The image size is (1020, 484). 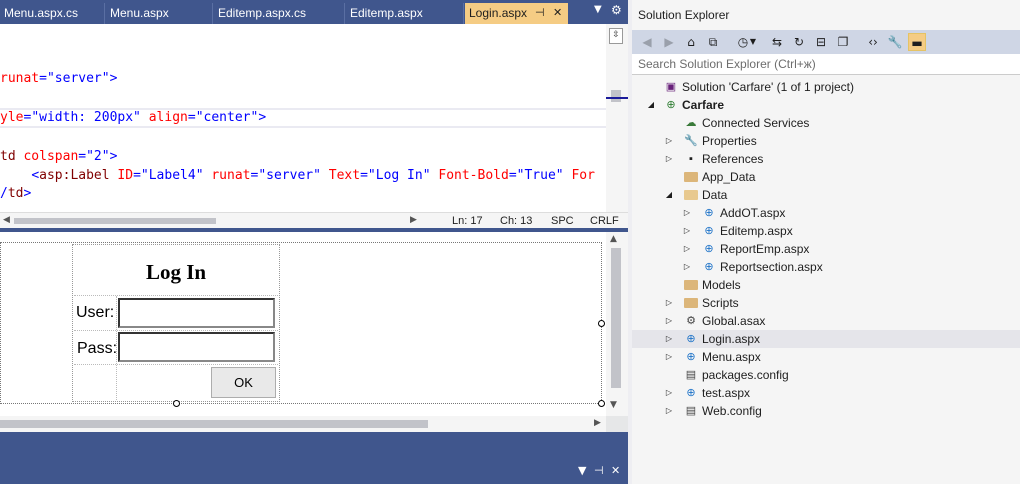 What do you see at coordinates (826, 105) in the screenshot?
I see `tree-item-carfare: ◢ ⊕ Carfare` at bounding box center [826, 105].